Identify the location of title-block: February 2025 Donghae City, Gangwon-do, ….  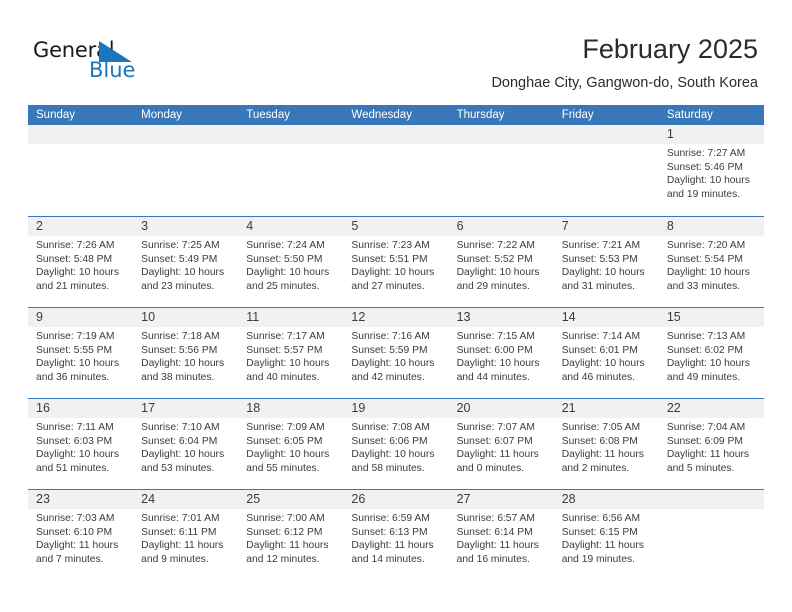
(624, 62).